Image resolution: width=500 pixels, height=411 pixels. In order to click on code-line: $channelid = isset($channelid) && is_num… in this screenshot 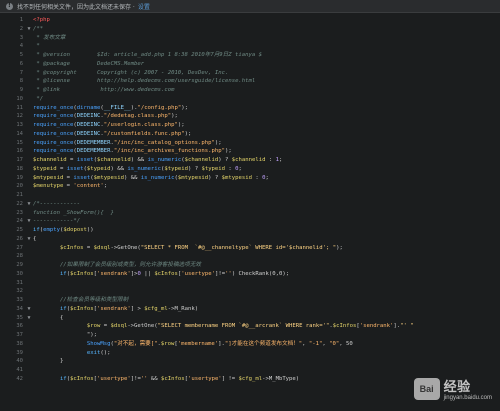, I will do `click(157, 160)`.